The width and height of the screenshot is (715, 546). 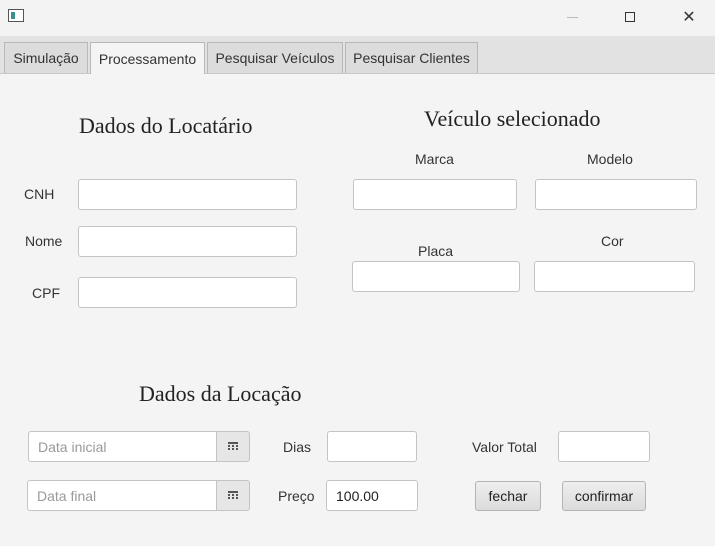 I want to click on veiculo-title: Veículo selecionado, so click(x=512, y=118).